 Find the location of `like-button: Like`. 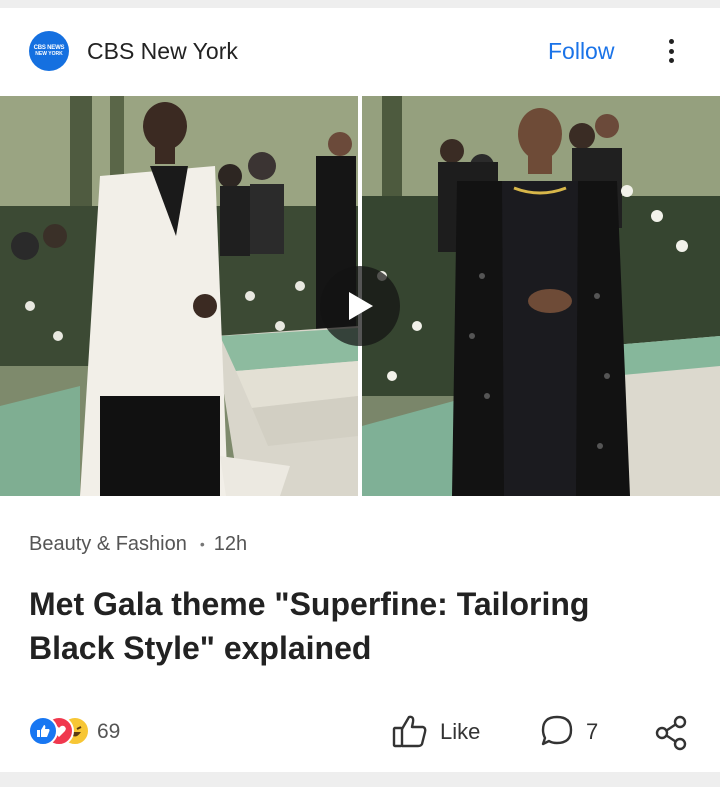

like-button: Like is located at coordinates (436, 732).